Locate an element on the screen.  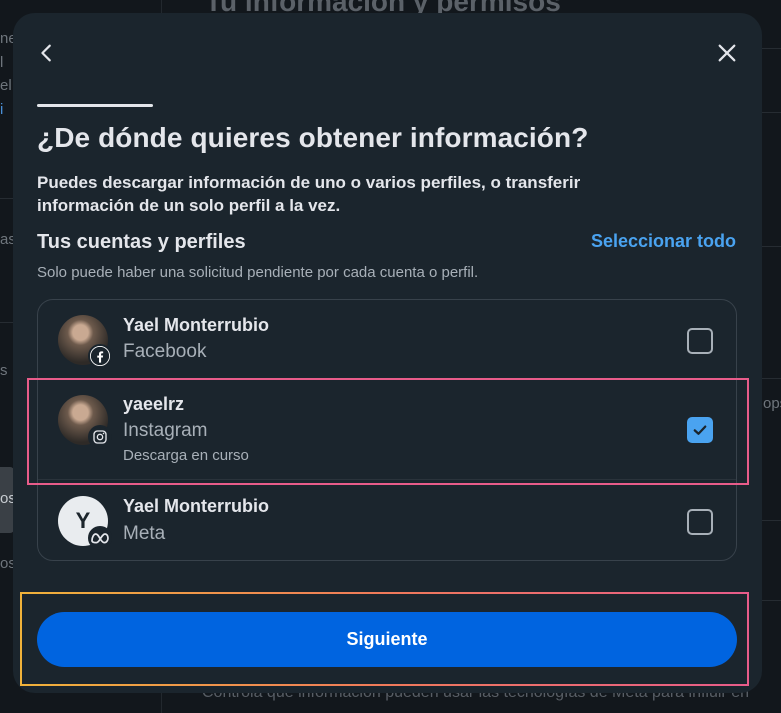
account-row-instagram: yaeelrz Instagram Descarga en curso is located at coordinates (387, 430).